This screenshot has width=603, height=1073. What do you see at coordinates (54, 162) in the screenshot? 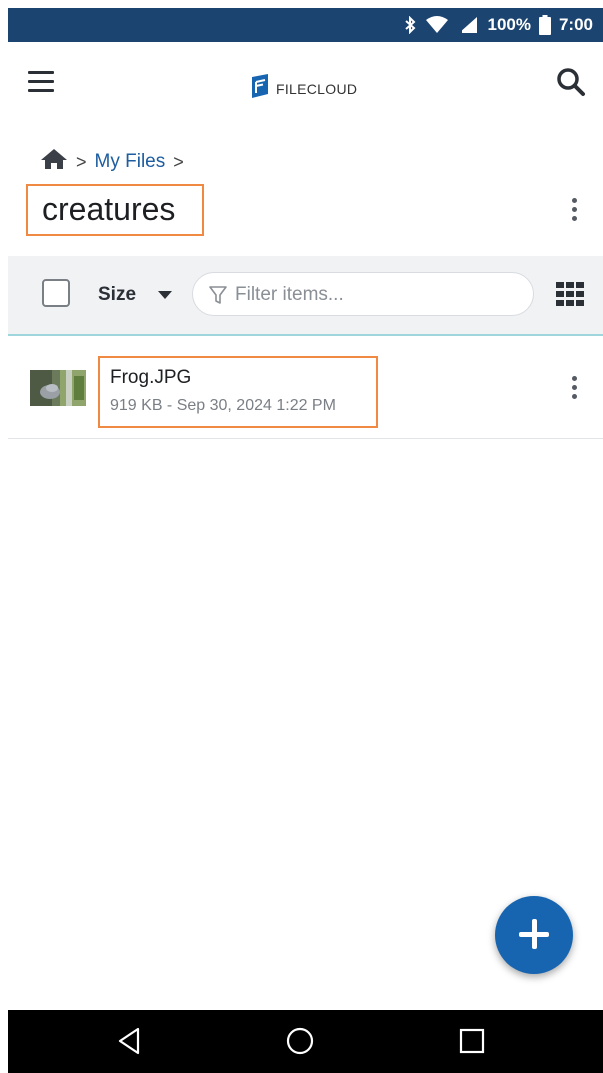
I see `home-icon` at bounding box center [54, 162].